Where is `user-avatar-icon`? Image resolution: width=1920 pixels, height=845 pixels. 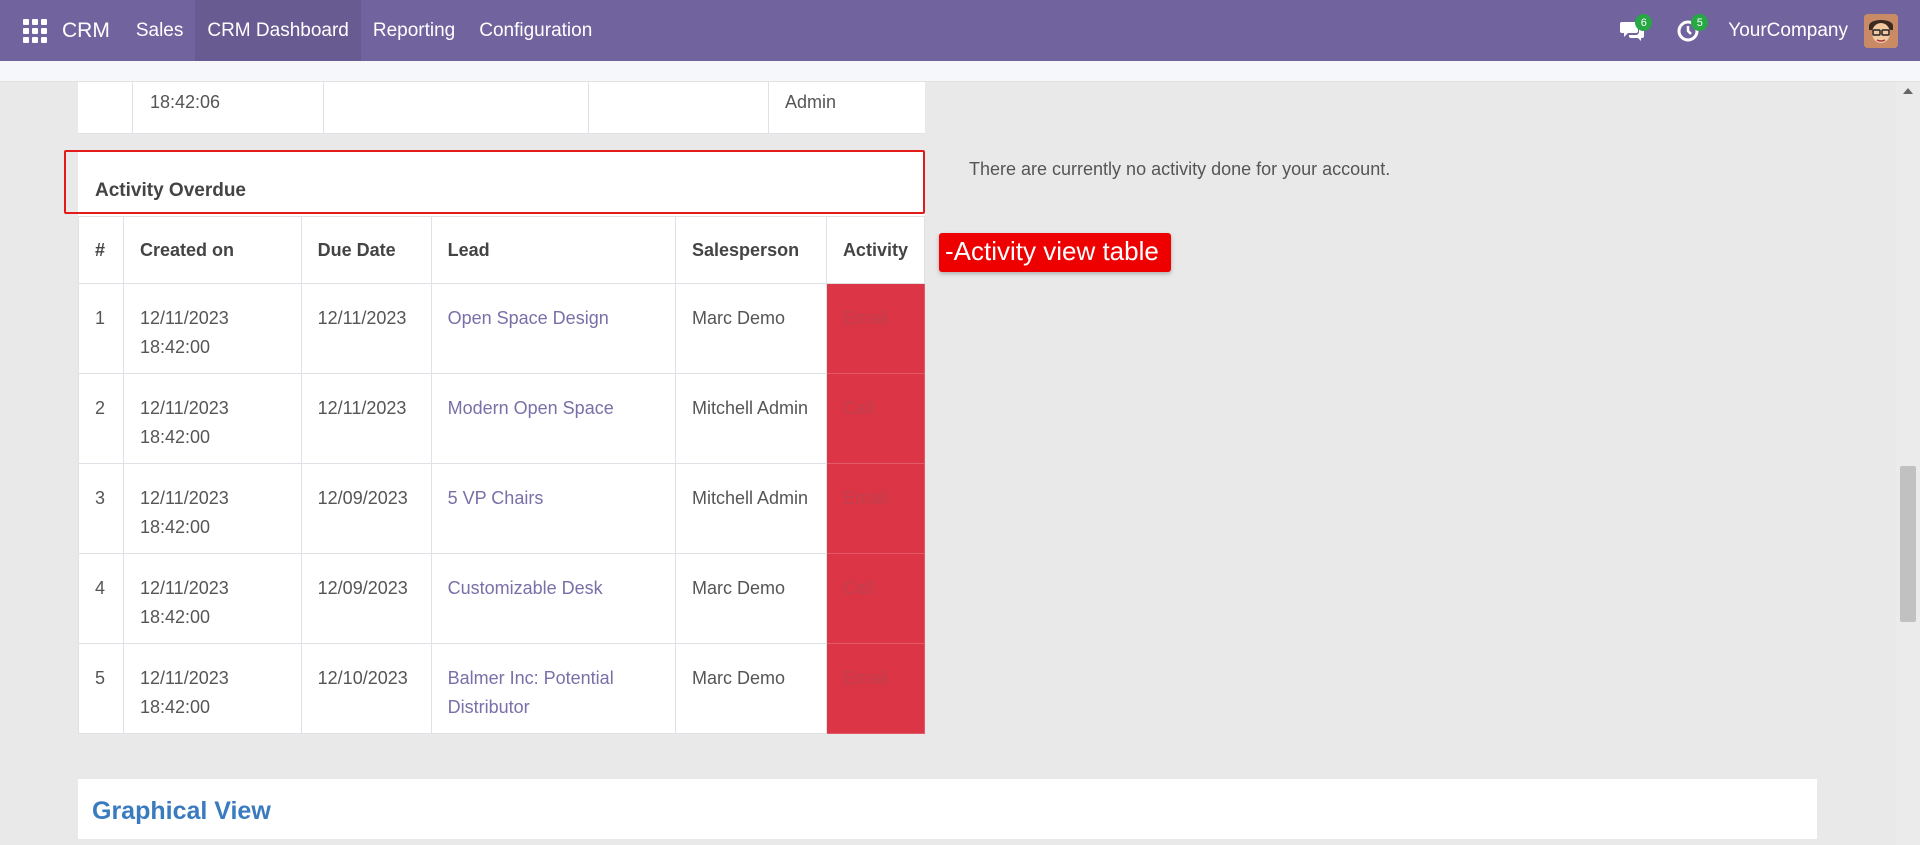
user-avatar-icon is located at coordinates (1881, 30).